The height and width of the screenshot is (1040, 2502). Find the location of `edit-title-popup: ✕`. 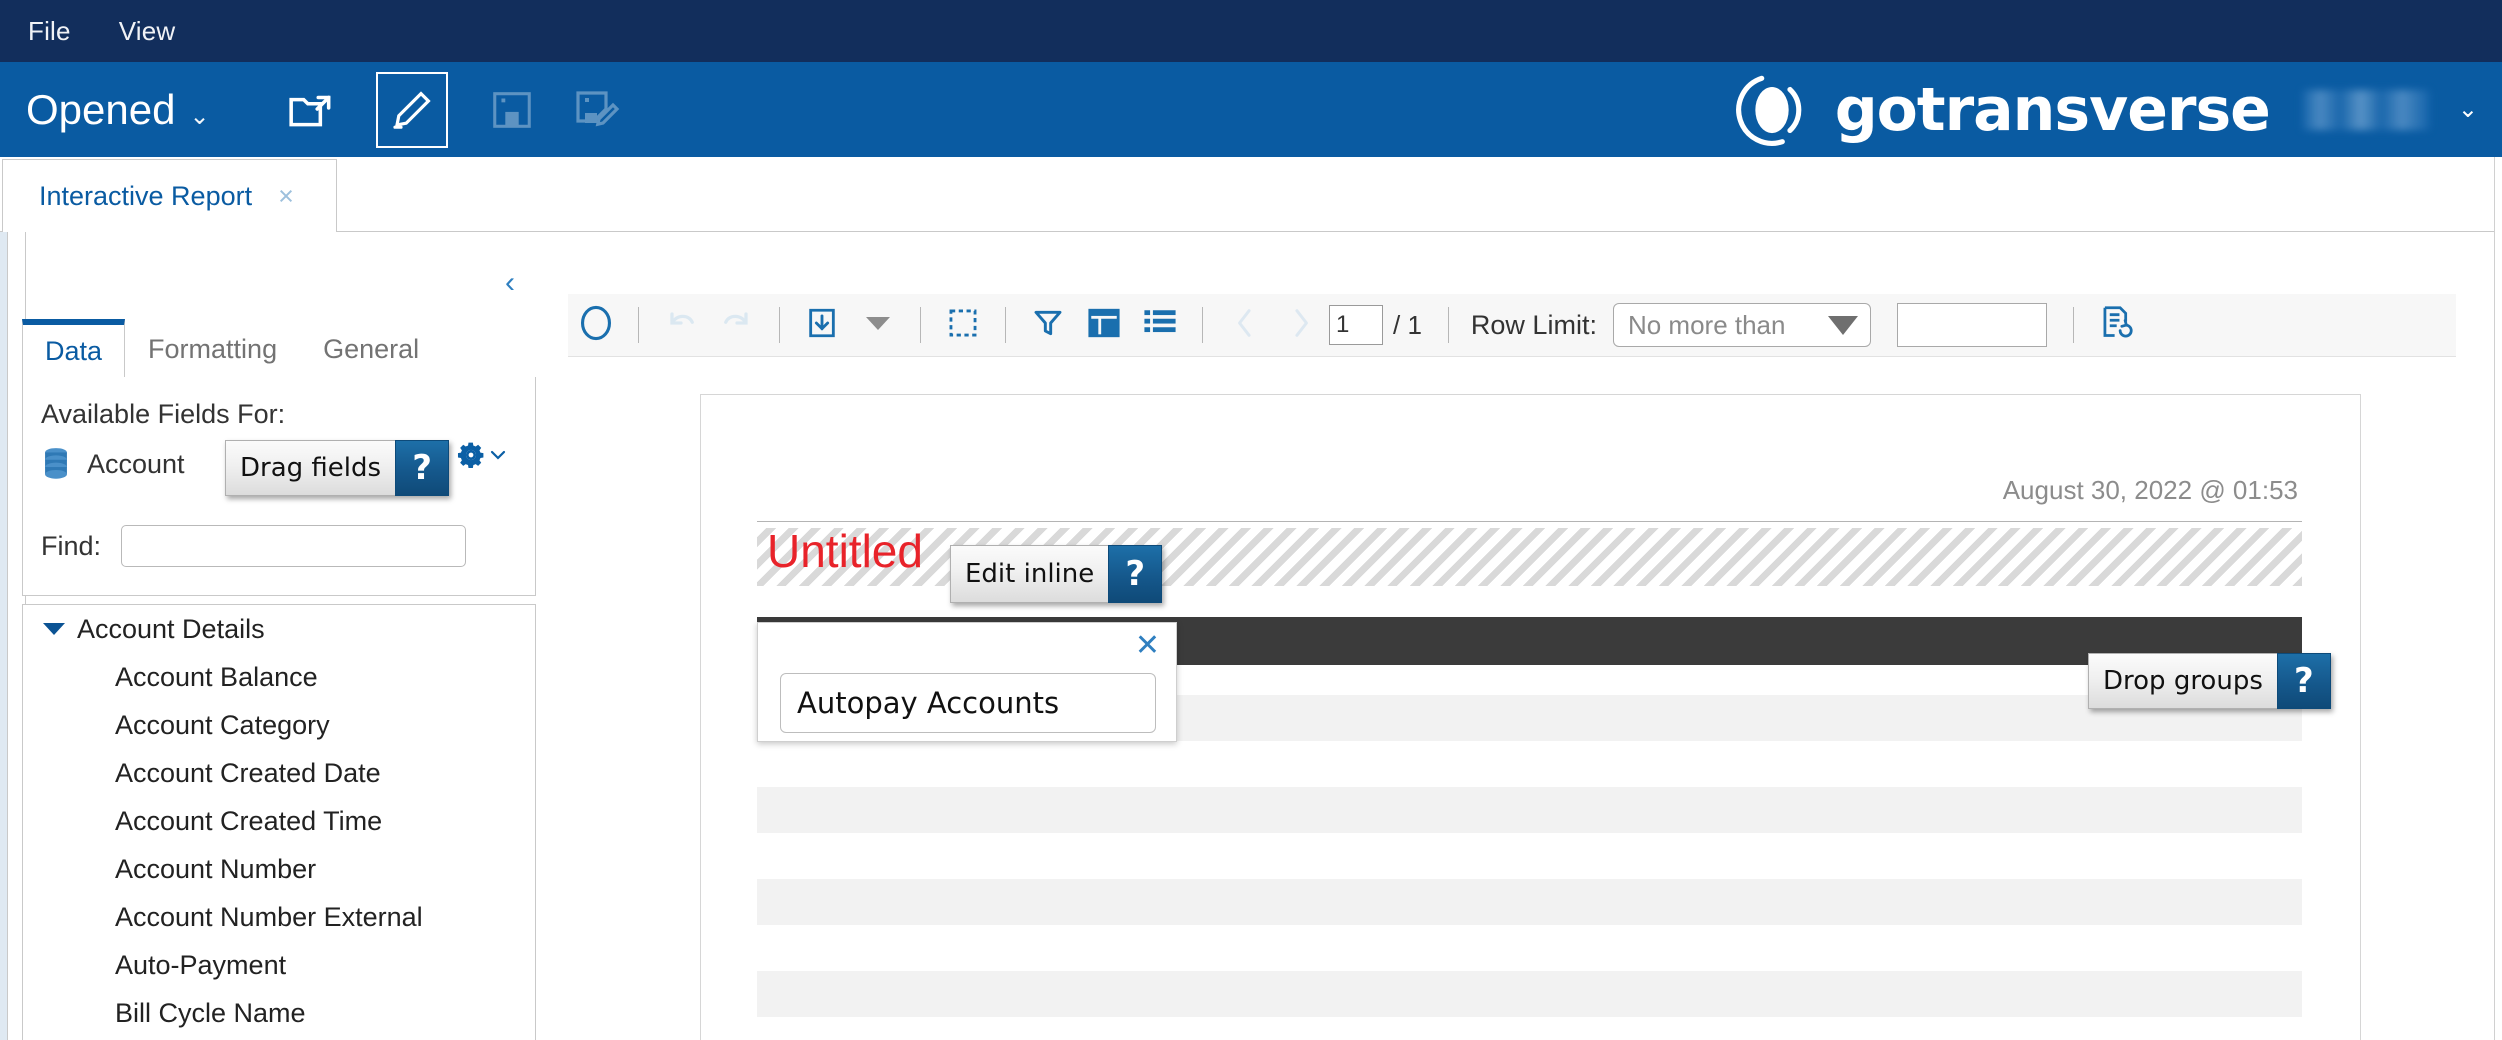

edit-title-popup: ✕ is located at coordinates (967, 682).